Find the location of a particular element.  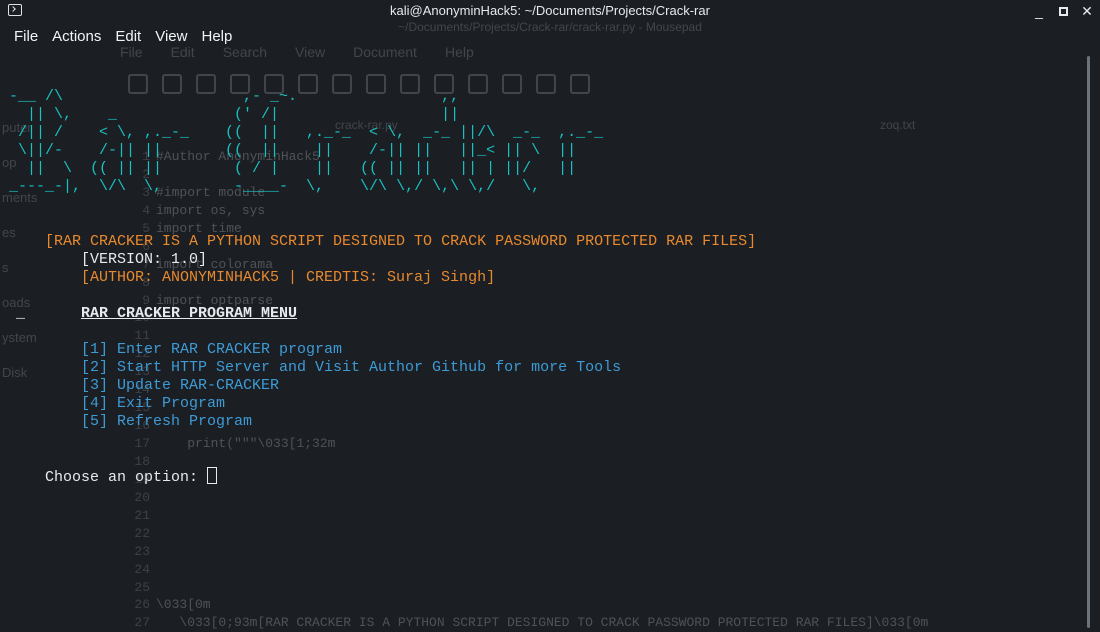

menu-title: RAR CRACKER PROGRAM MENU is located at coordinates (189, 313).